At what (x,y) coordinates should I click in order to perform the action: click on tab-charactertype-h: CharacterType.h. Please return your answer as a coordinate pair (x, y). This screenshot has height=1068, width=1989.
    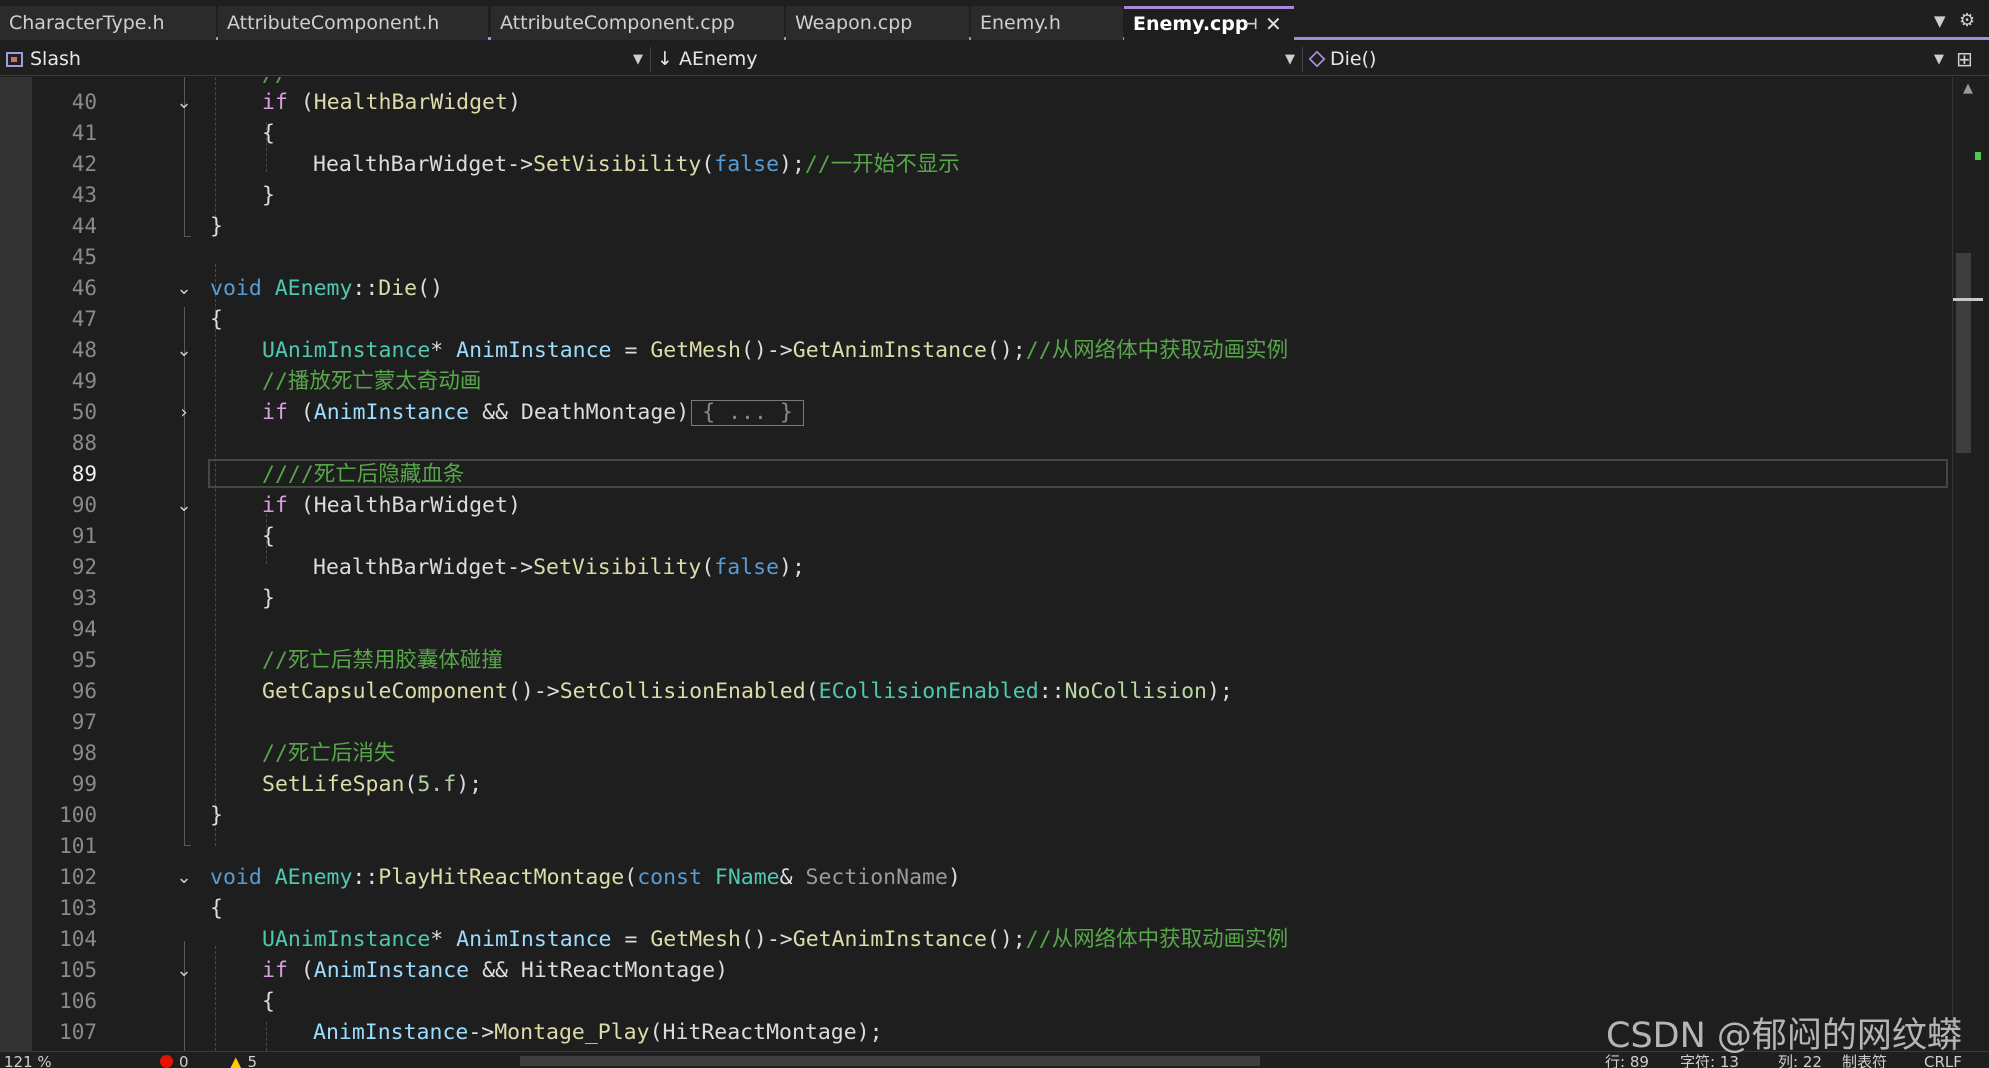
    Looking at the image, I should click on (108, 23).